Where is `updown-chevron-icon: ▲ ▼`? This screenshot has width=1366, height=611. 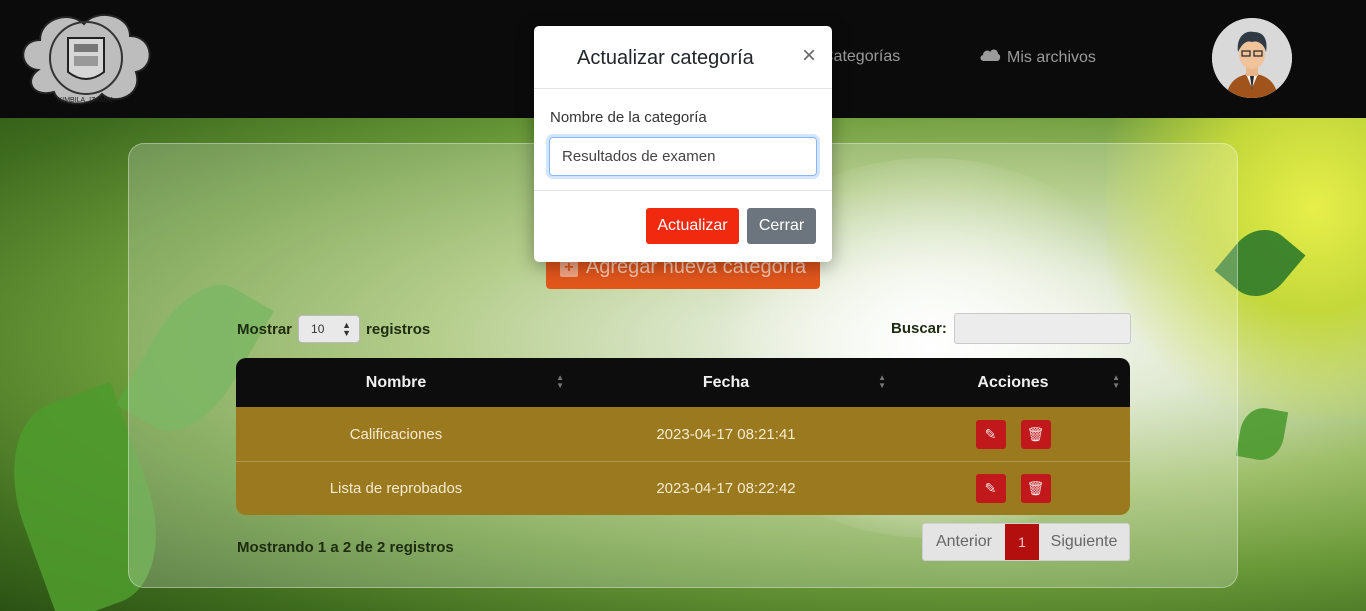
updown-chevron-icon: ▲ ▼ is located at coordinates (347, 329).